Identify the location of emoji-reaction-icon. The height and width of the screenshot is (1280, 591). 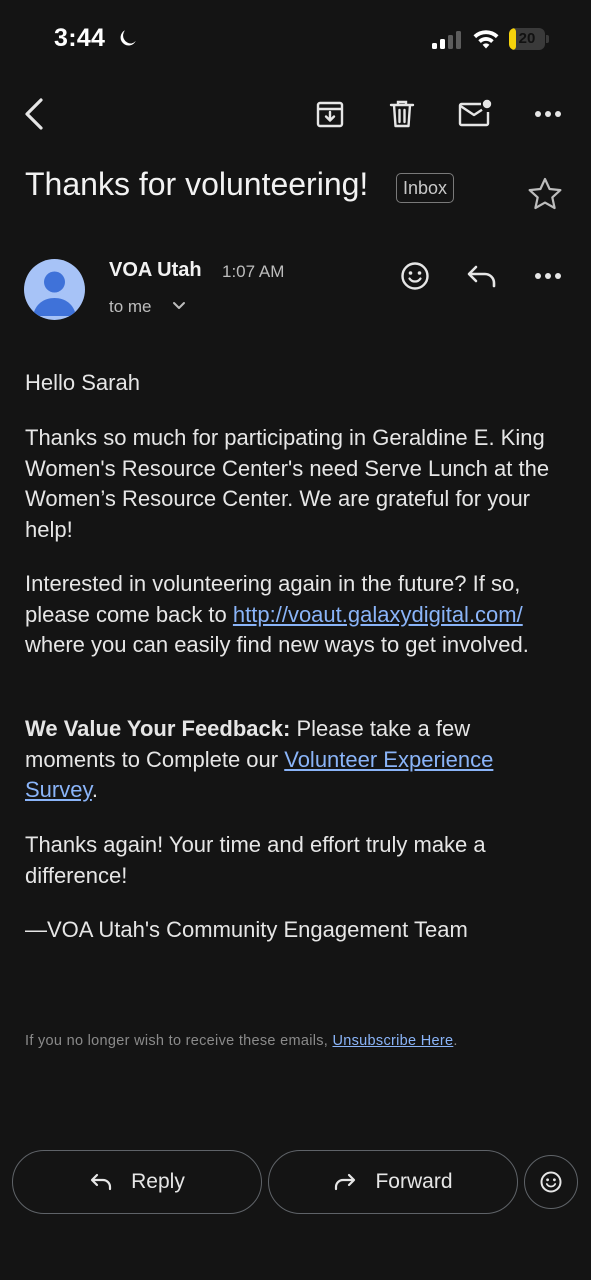
(415, 276).